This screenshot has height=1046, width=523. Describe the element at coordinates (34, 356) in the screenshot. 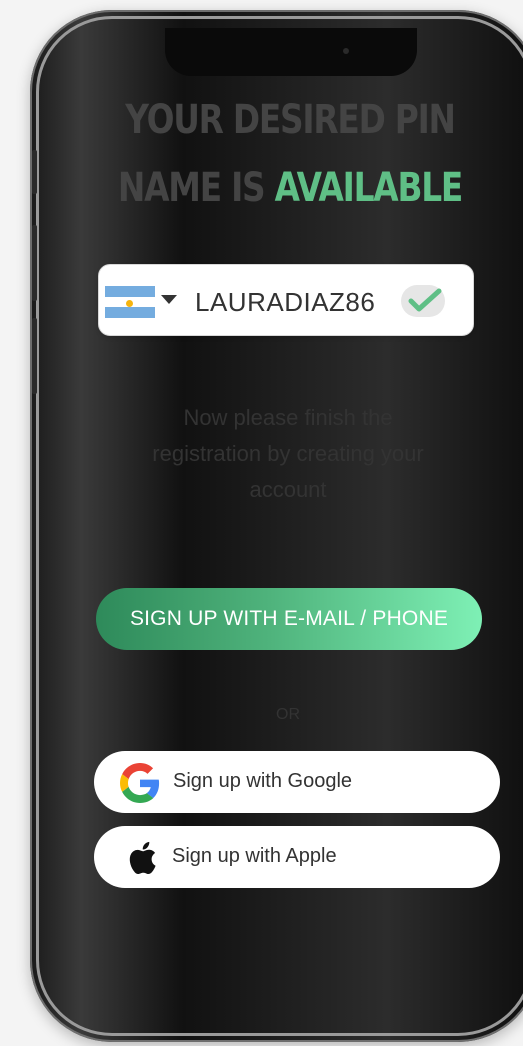

I see `volume-down-button` at that location.